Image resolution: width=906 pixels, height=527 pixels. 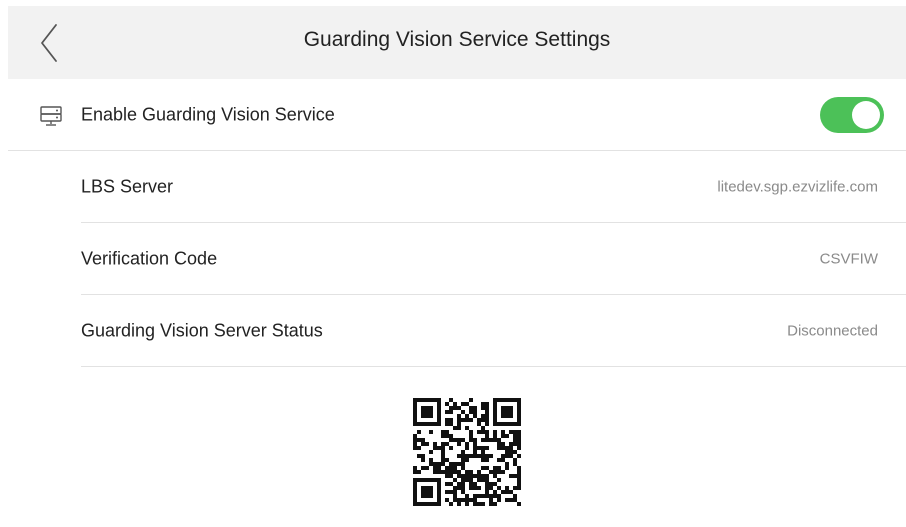 I want to click on verification-code-value: CSVFIW, so click(x=848, y=259).